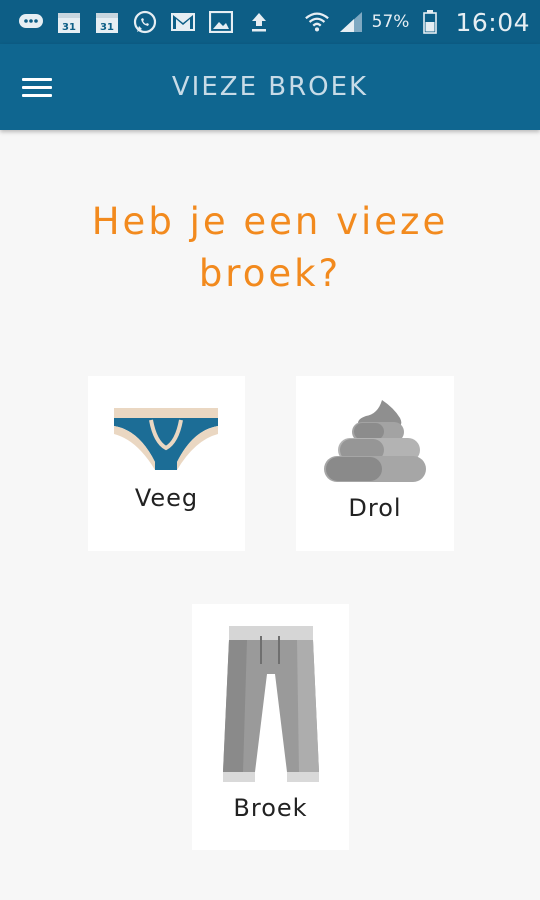  Describe the element at coordinates (166, 498) in the screenshot. I see `option-label: Veeg` at that location.